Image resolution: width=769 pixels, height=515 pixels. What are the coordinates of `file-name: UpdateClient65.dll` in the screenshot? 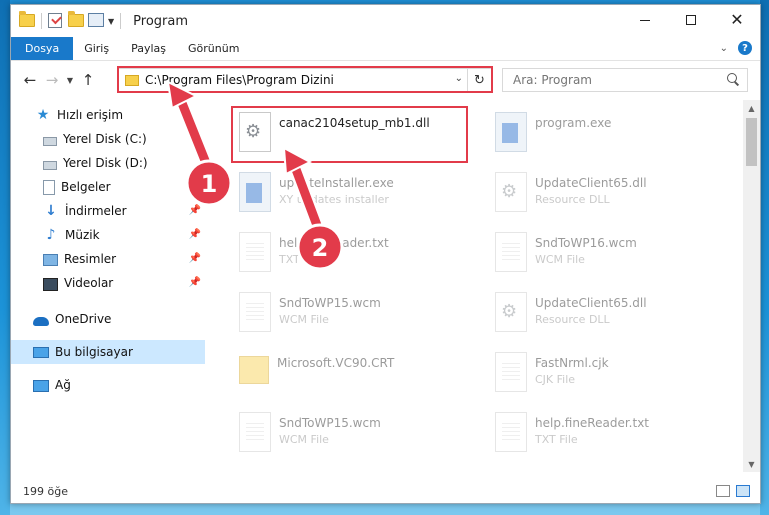 It's located at (591, 303).